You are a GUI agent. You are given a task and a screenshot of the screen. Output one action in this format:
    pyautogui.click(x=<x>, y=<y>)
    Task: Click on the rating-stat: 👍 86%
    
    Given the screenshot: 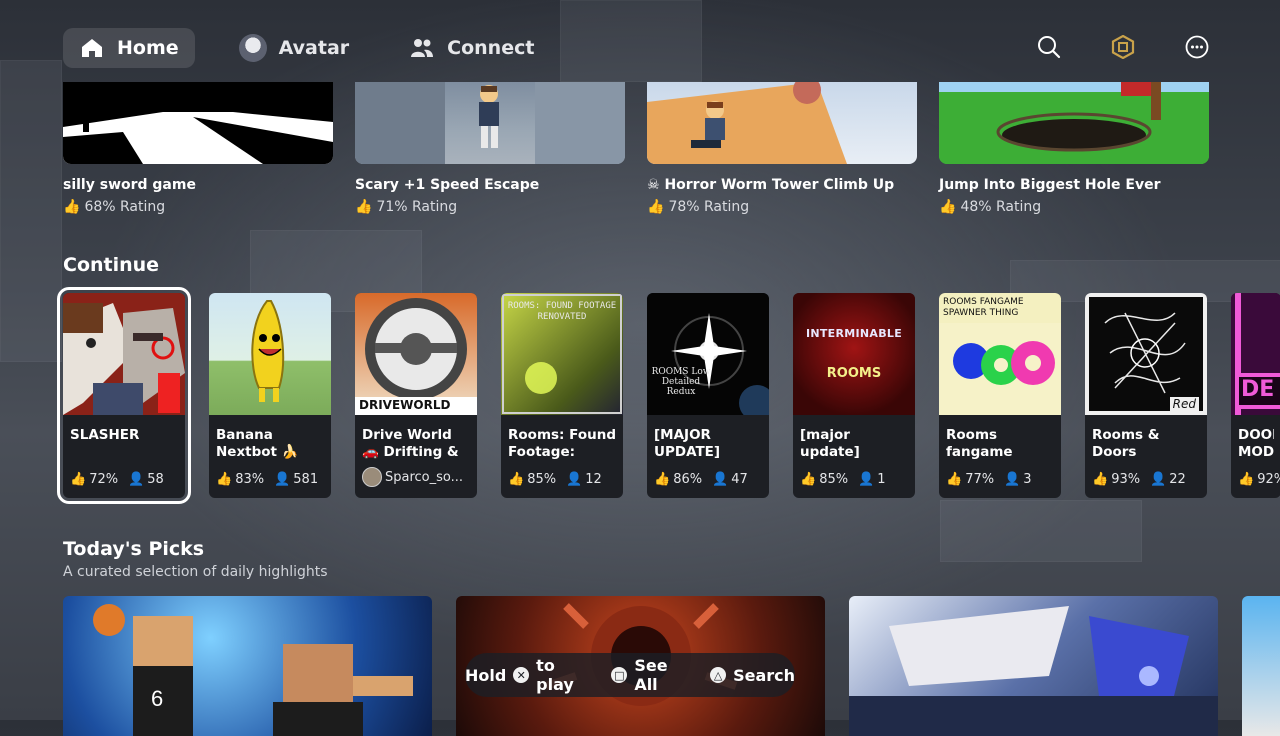 What is the action you would take?
    pyautogui.click(x=678, y=479)
    